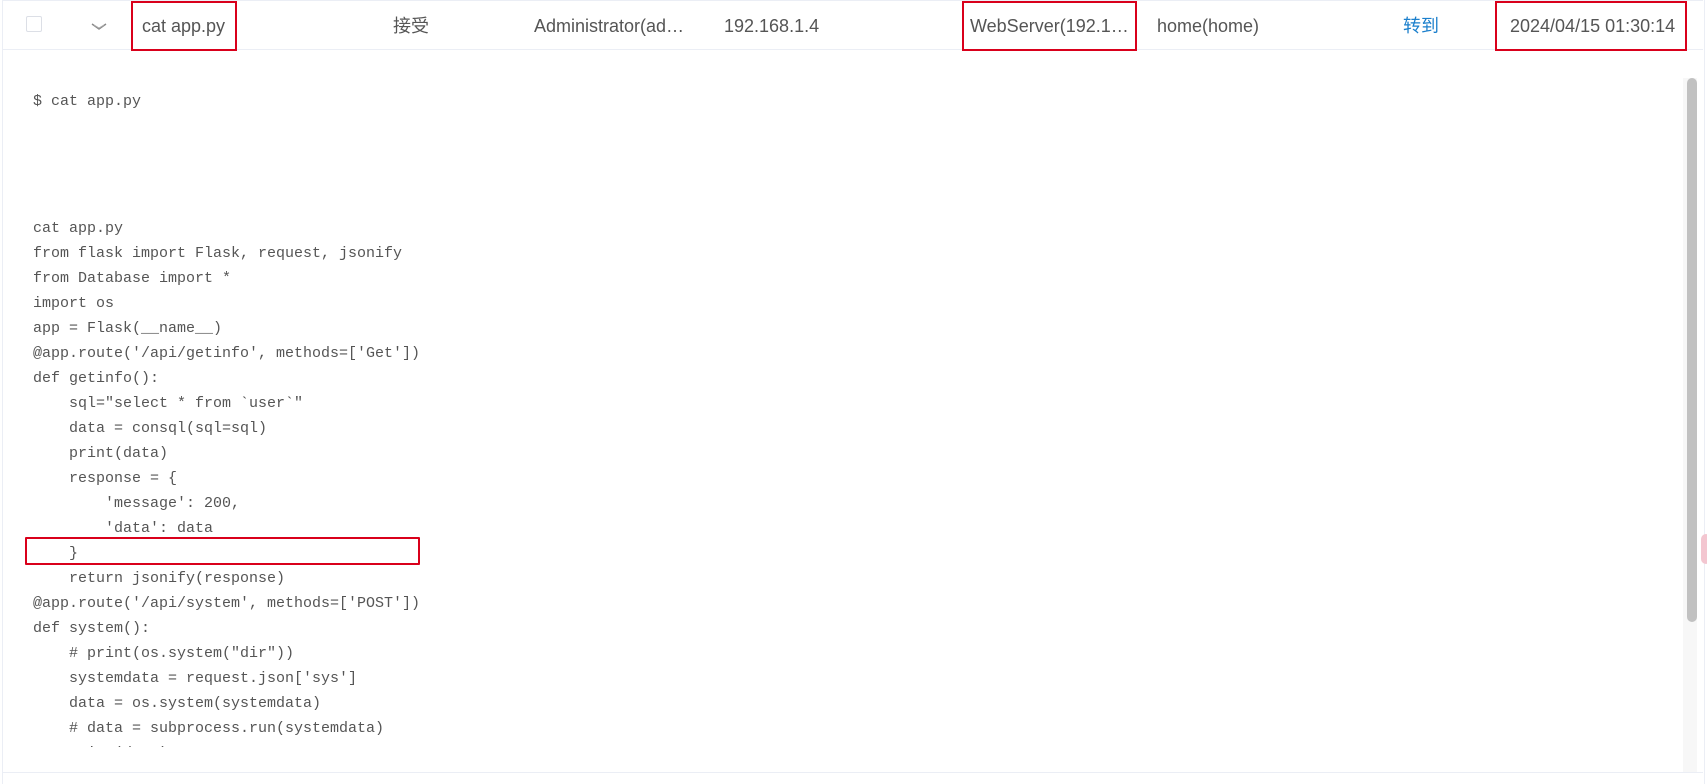 The image size is (1707, 784). What do you see at coordinates (128, 328) in the screenshot?
I see `code-line: app = Flask(__name__)` at bounding box center [128, 328].